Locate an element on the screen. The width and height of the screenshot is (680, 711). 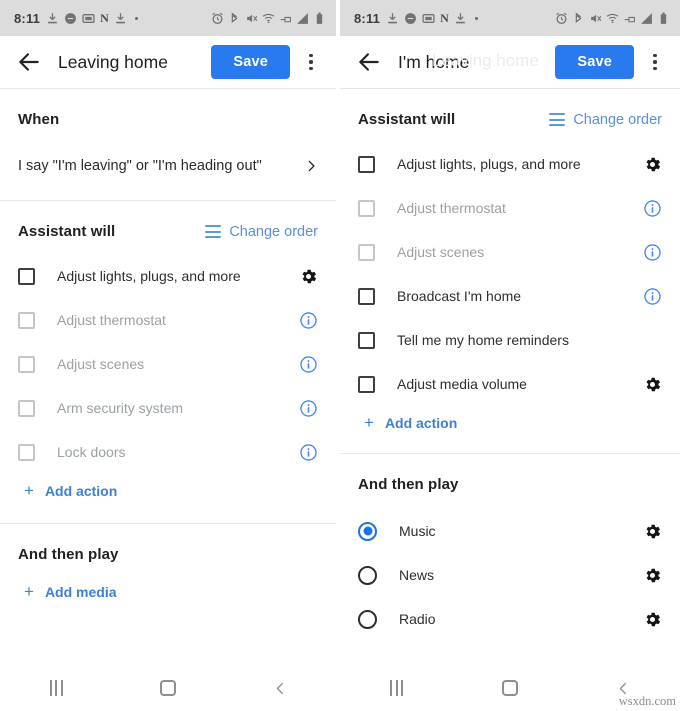
recent-apps-icon is located at coordinates (397, 688).